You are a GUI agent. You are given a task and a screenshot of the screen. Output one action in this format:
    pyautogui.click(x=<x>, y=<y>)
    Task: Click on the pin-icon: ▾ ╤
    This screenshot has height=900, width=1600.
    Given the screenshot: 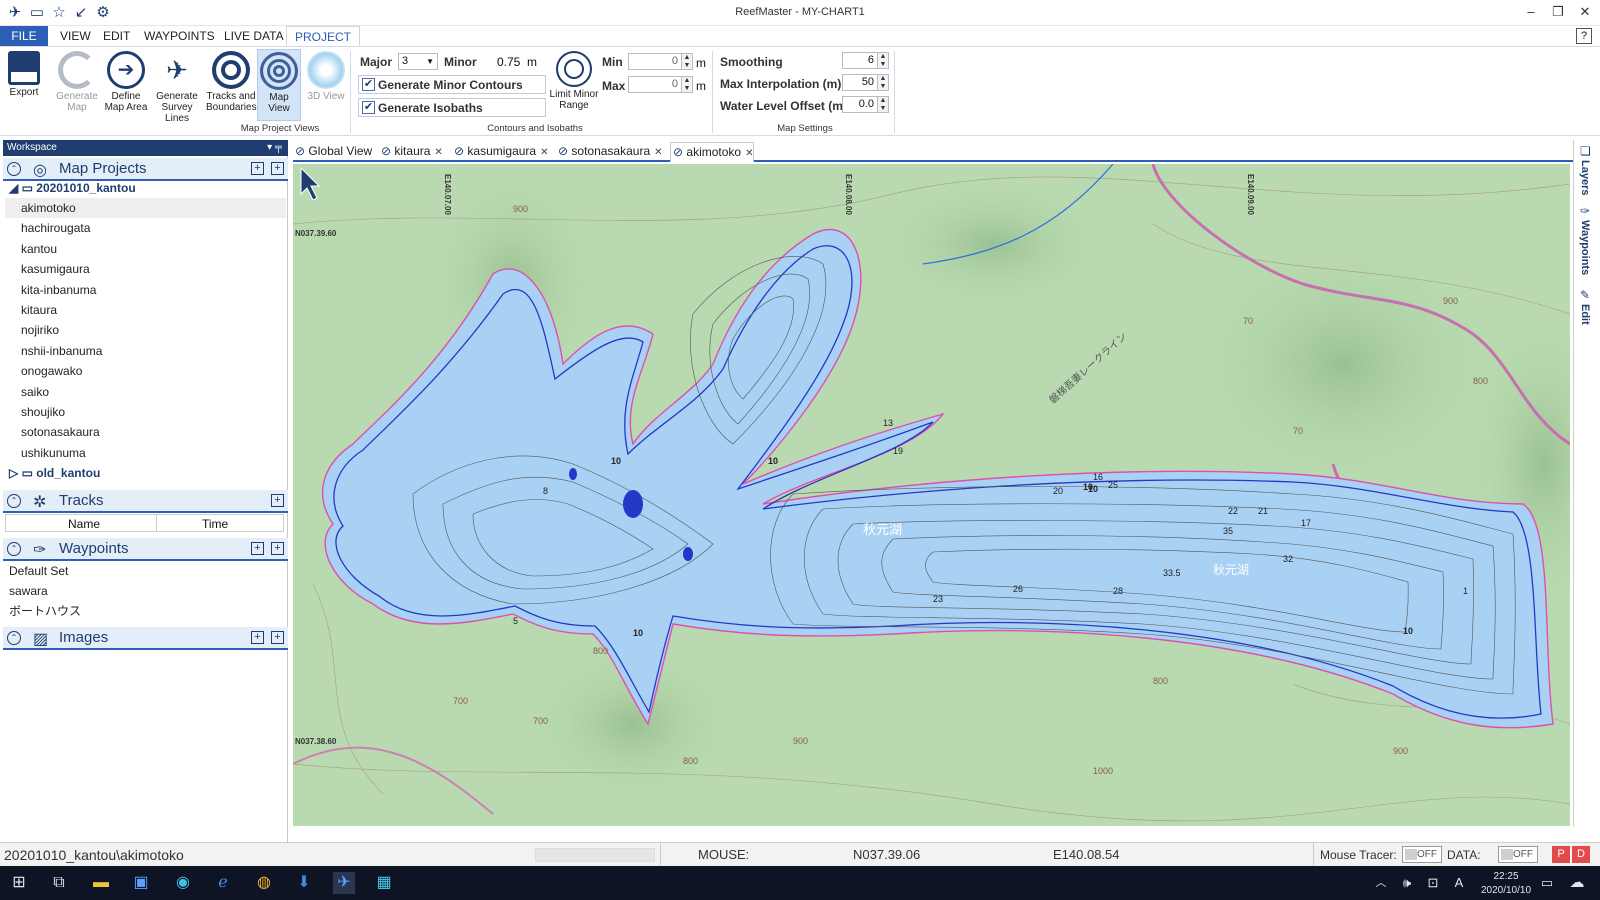 What is the action you would take?
    pyautogui.click(x=274, y=148)
    